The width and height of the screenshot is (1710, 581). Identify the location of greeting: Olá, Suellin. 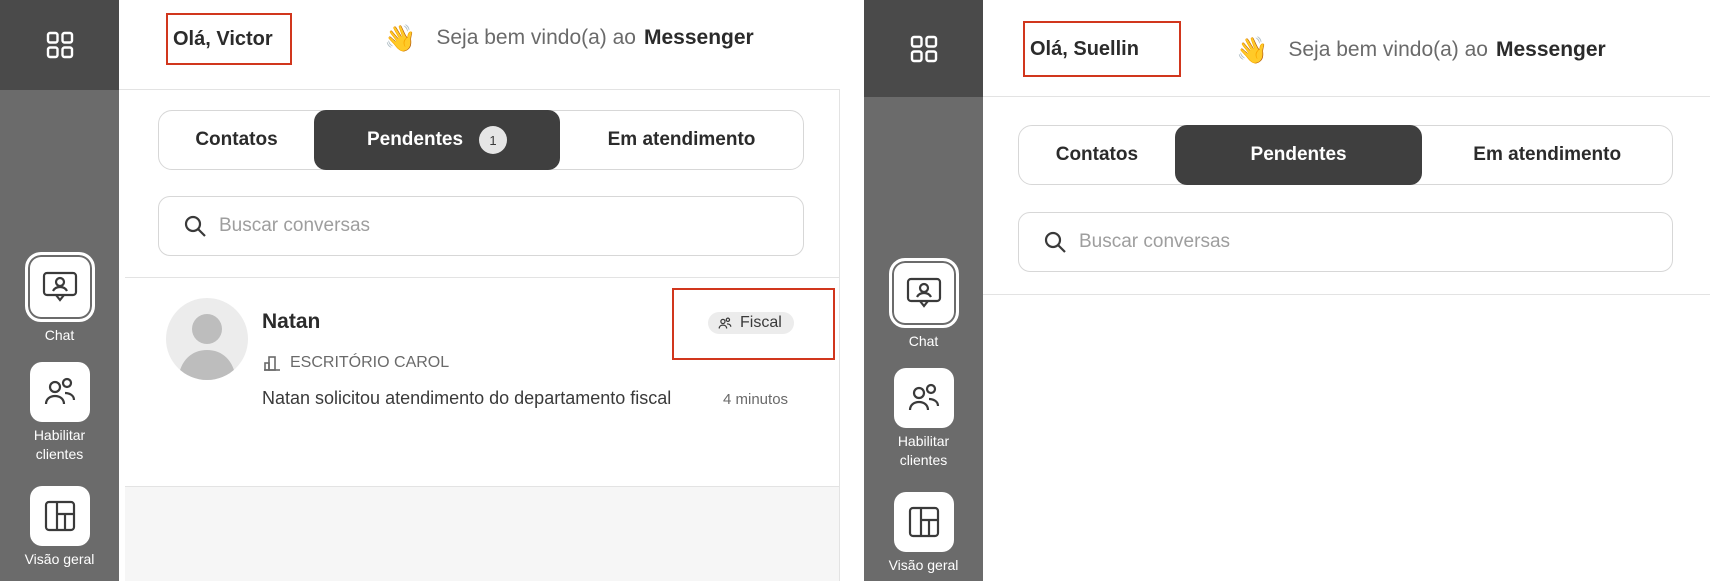
(1084, 48).